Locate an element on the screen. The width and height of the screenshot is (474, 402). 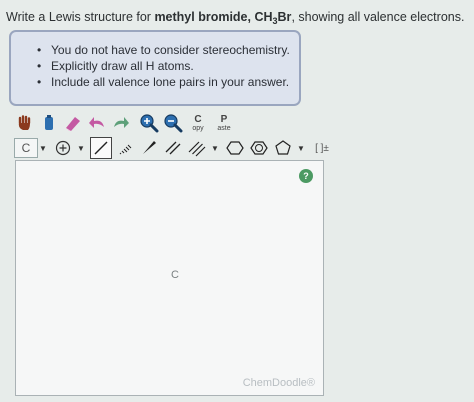
zoom-out-button is located at coordinates (173, 123).